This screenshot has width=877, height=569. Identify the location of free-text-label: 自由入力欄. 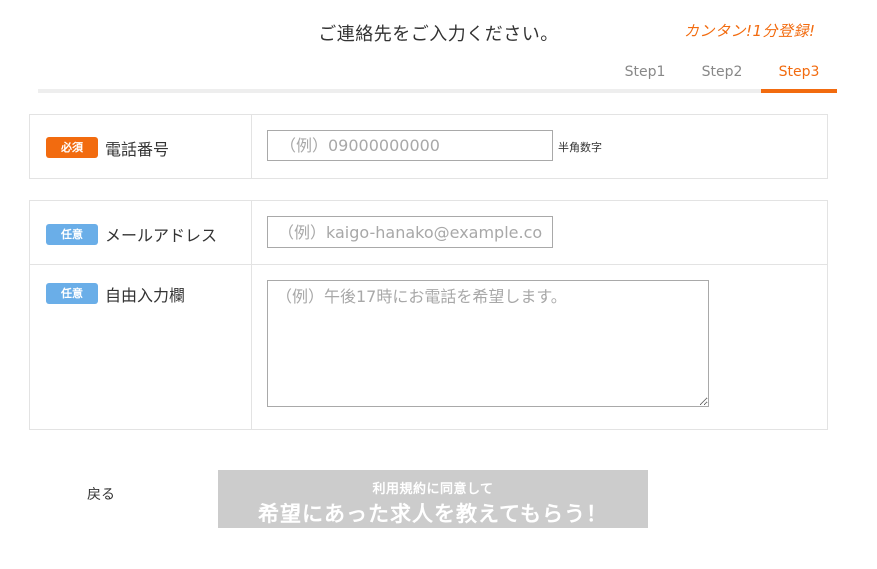
(145, 295).